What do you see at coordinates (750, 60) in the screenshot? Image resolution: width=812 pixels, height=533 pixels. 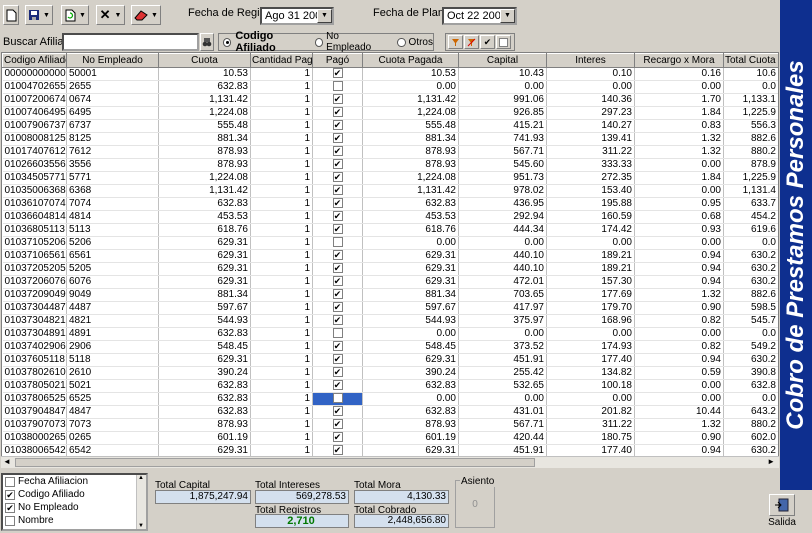 I see `column-header: Total Cuota Pagada` at bounding box center [750, 60].